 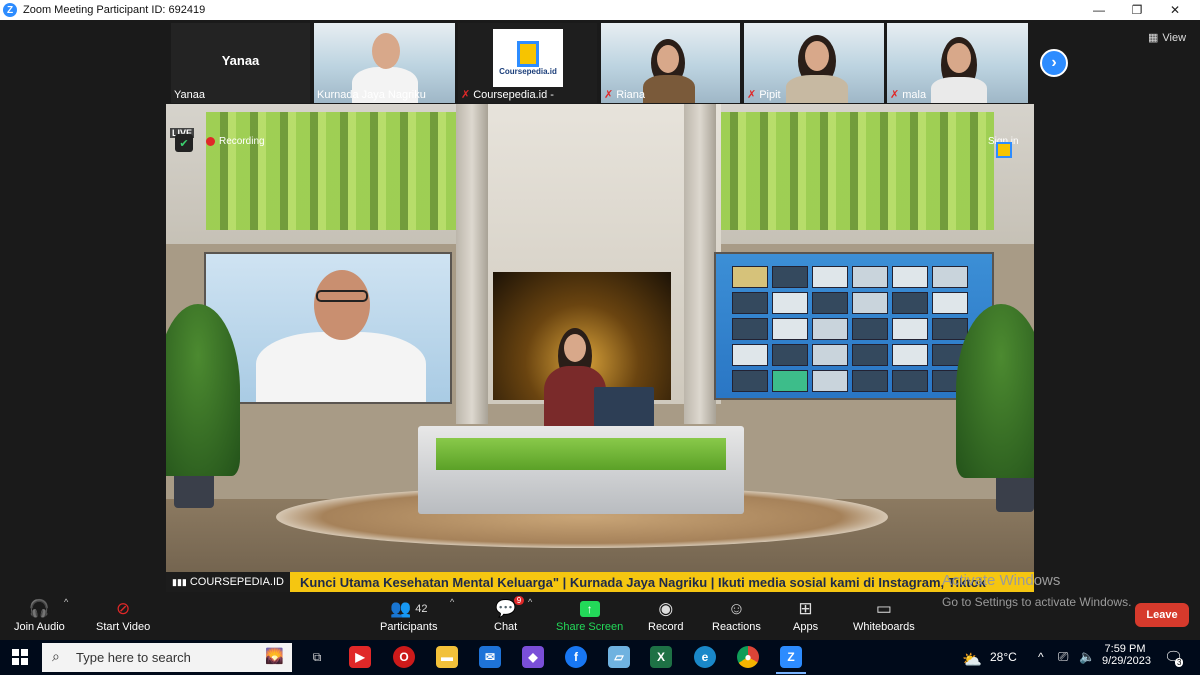 I want to click on record-button: ◉ Record, so click(x=665, y=615).